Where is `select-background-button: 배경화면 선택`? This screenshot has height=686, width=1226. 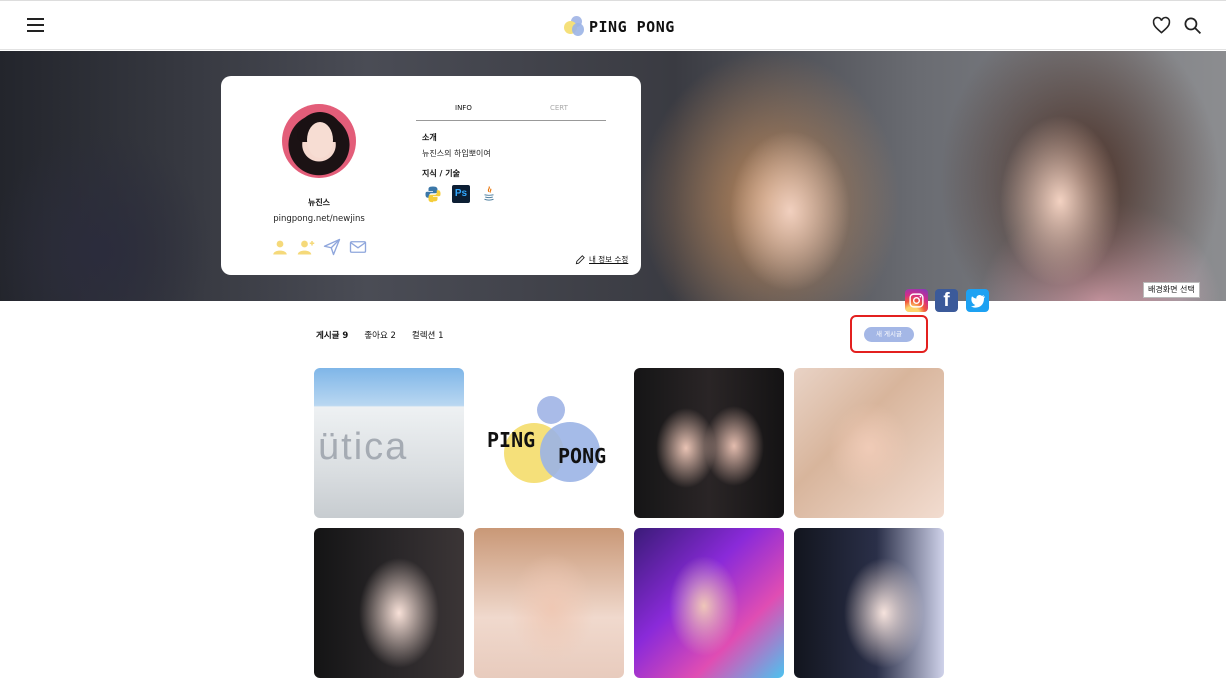
select-background-button: 배경화면 선택 is located at coordinates (1171, 290).